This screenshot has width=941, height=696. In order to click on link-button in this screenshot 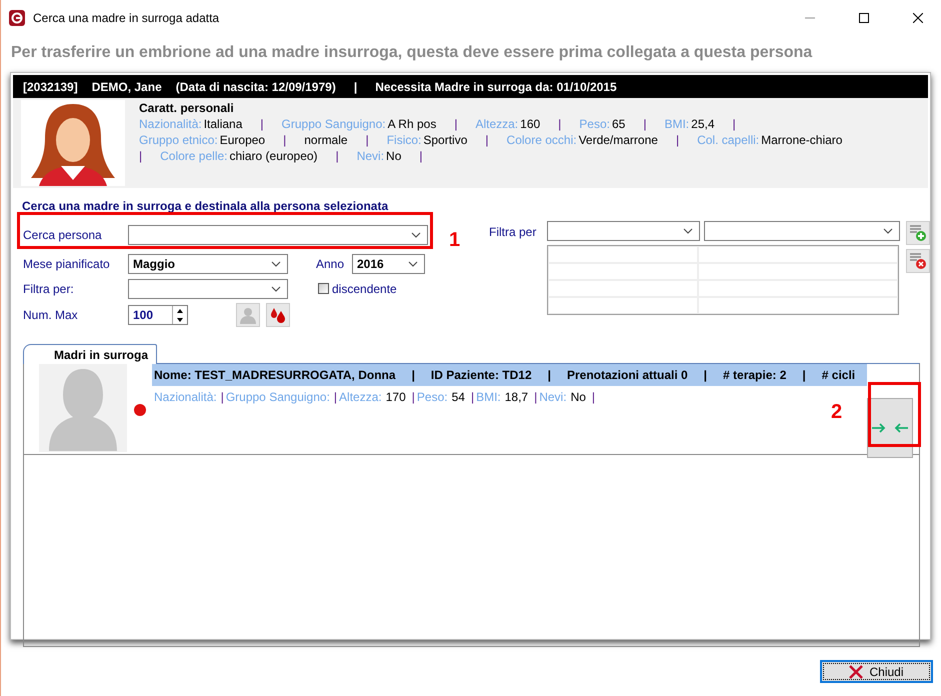, I will do `click(890, 428)`.